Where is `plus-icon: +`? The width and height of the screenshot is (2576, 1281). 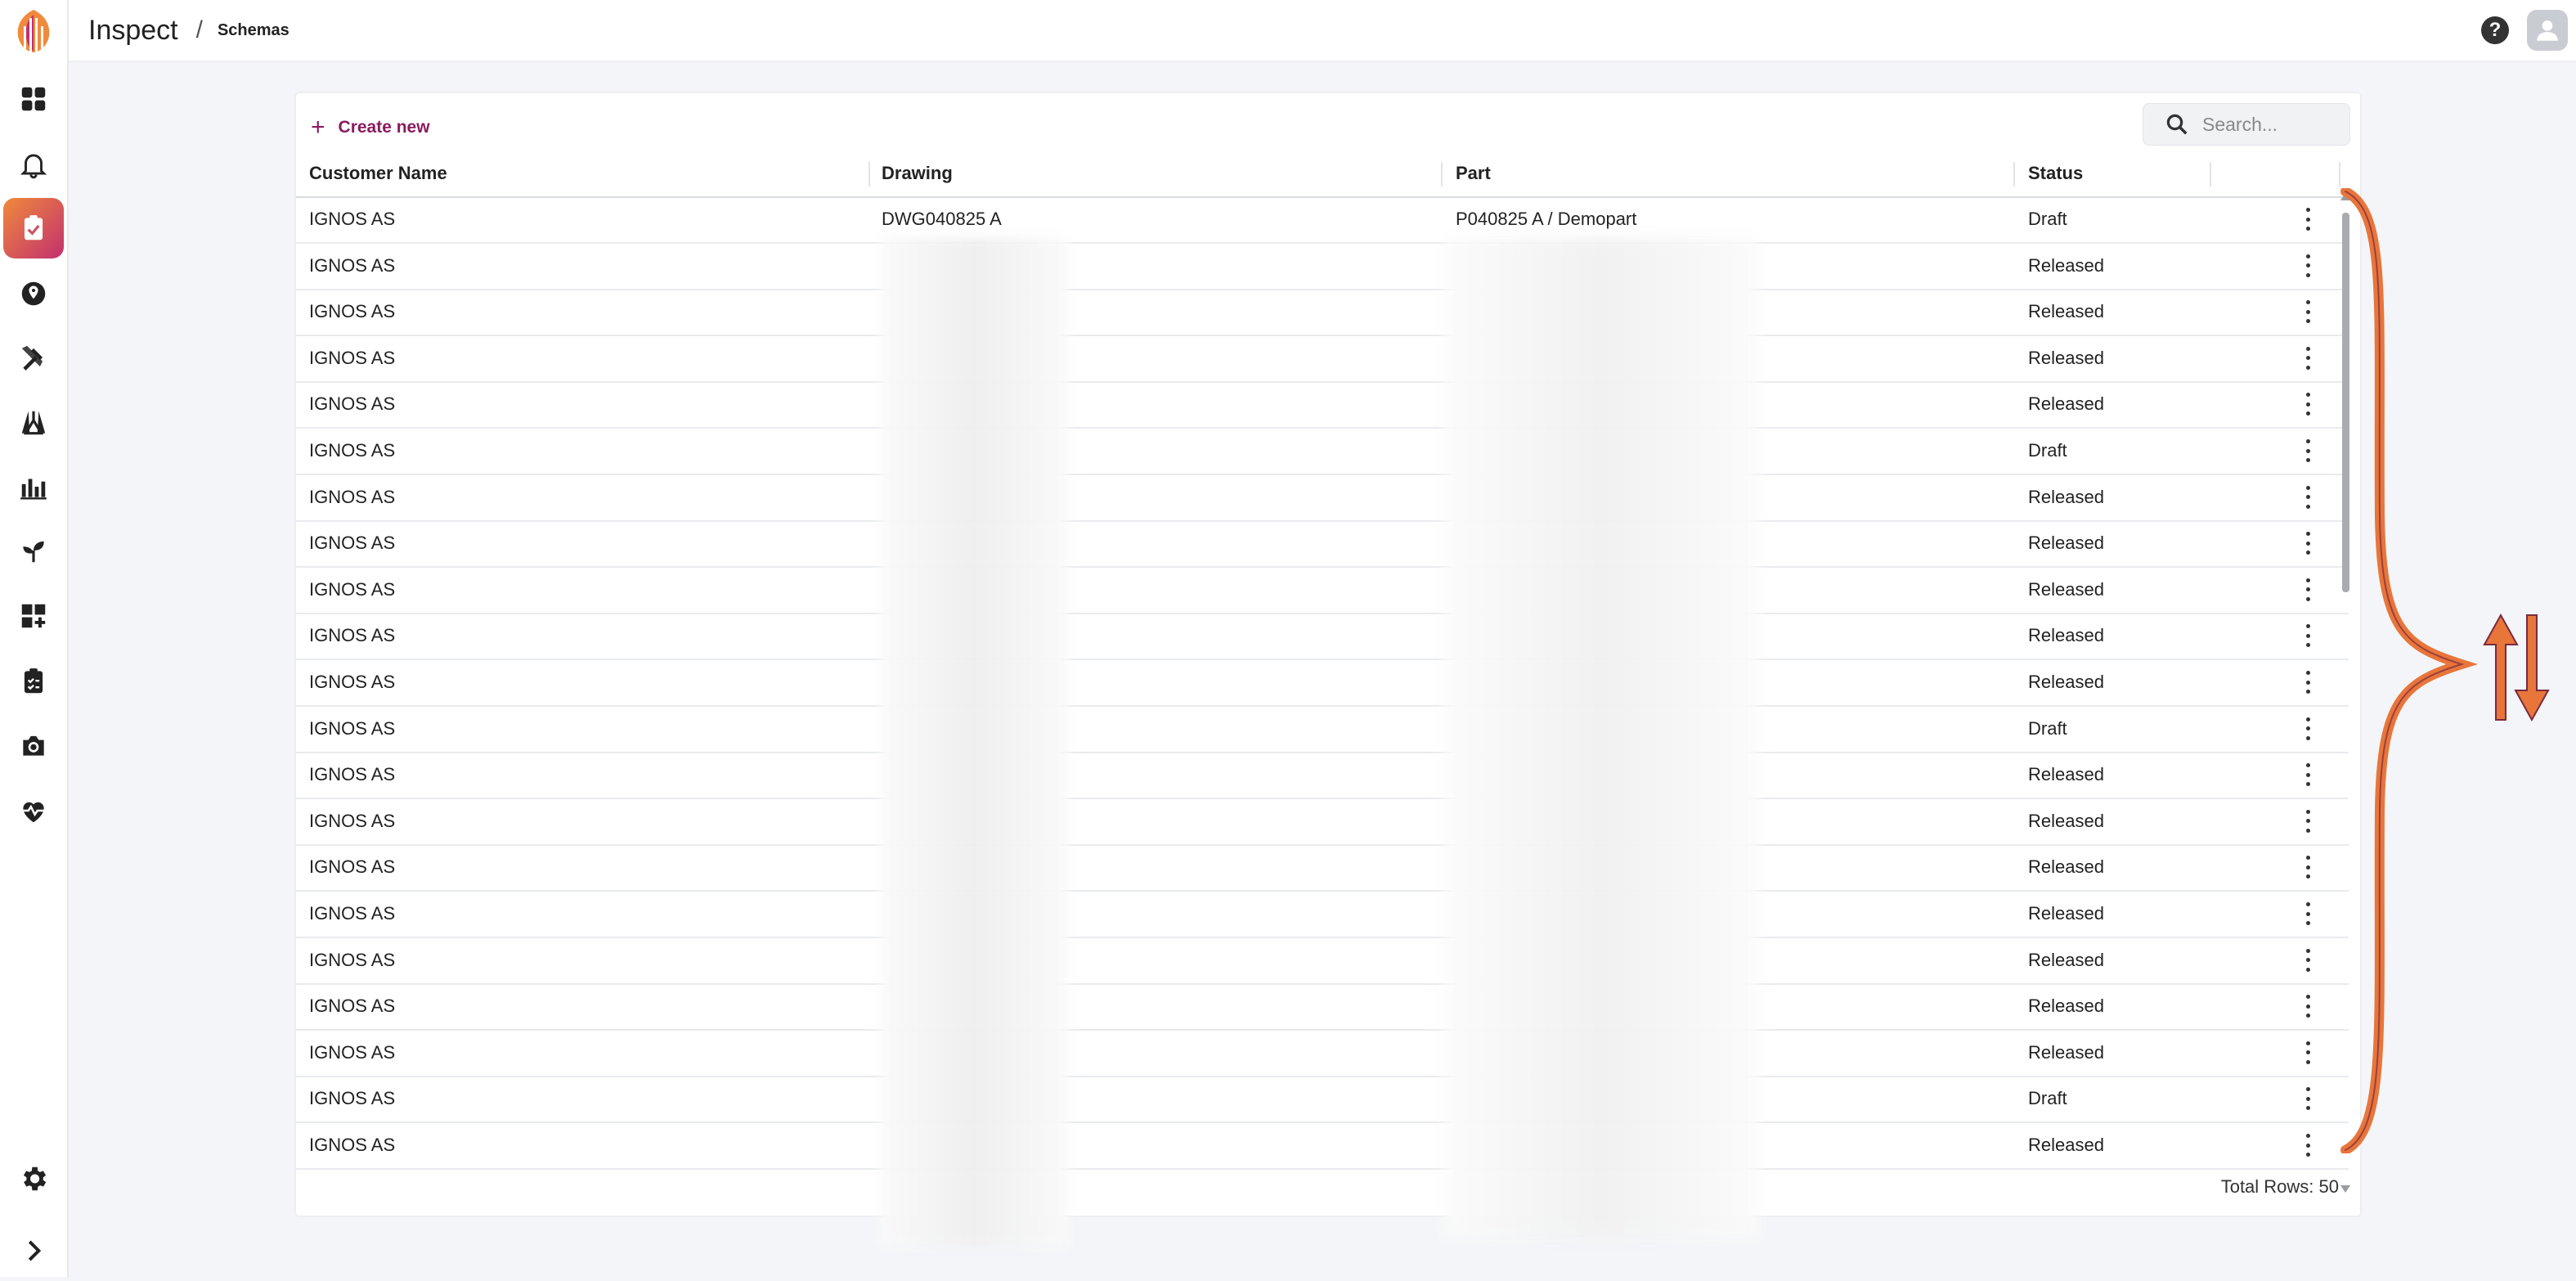
plus-icon: + is located at coordinates (318, 127).